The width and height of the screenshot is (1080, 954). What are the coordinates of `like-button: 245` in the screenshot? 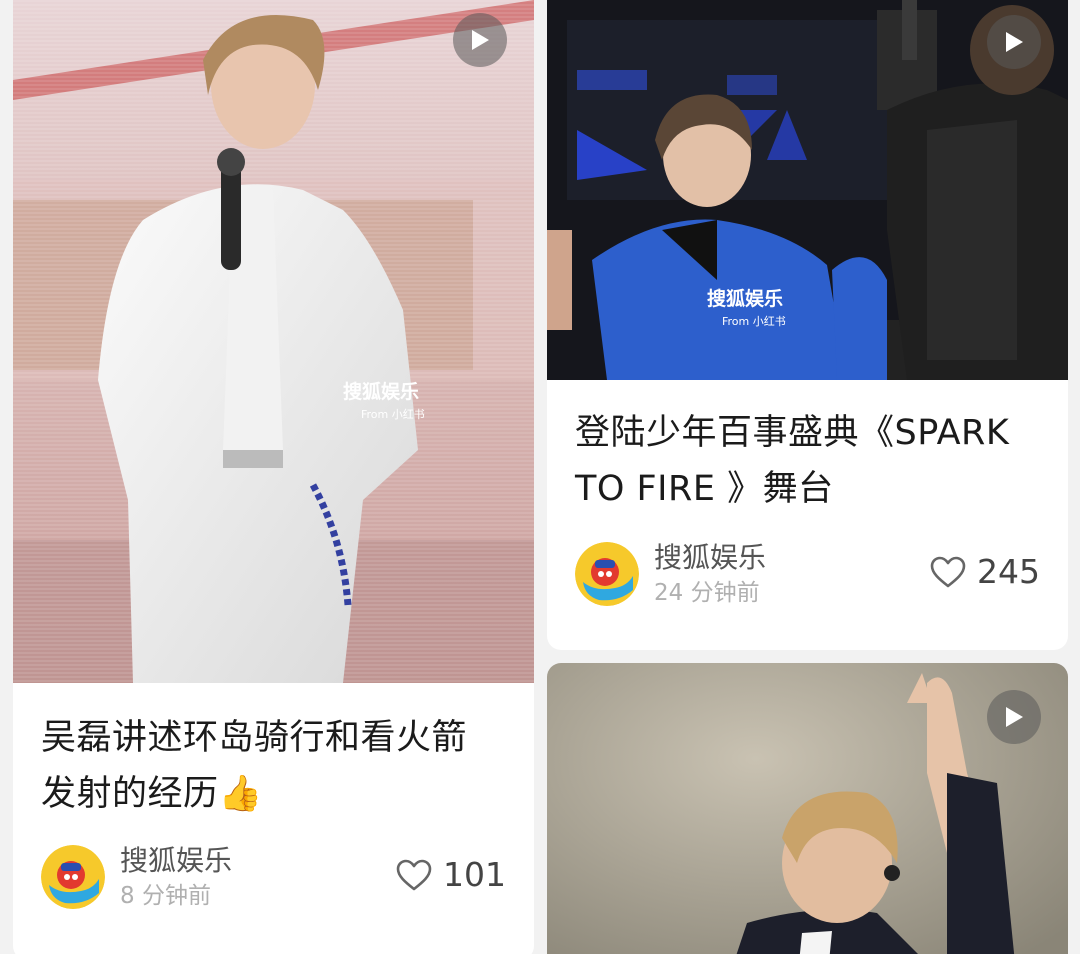 It's located at (984, 572).